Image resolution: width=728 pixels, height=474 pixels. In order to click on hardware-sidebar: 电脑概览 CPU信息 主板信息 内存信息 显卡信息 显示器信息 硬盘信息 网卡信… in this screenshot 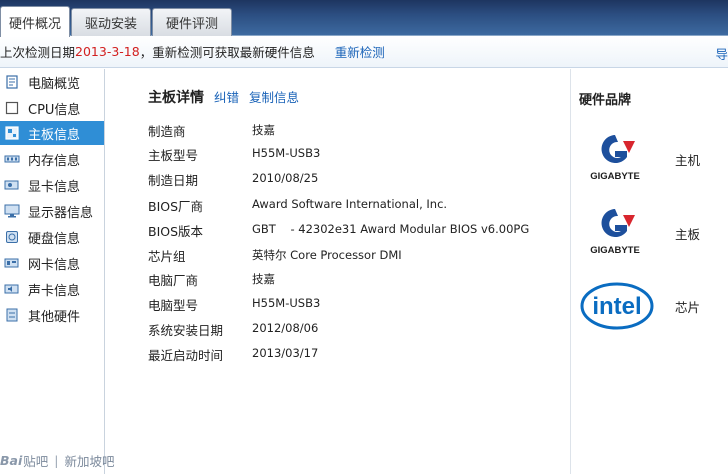, I will do `click(52, 271)`.